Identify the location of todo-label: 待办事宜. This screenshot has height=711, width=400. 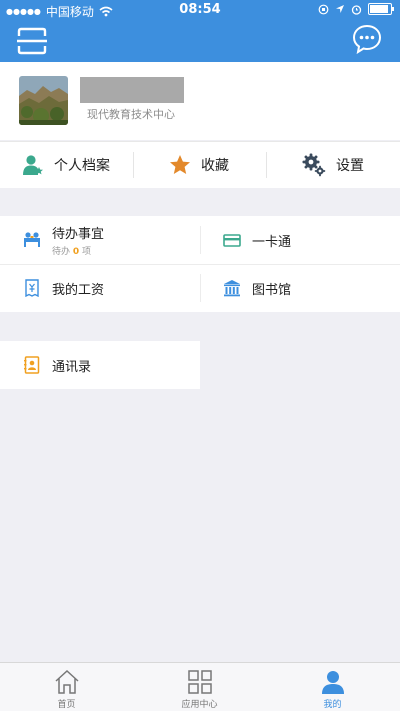
(78, 234).